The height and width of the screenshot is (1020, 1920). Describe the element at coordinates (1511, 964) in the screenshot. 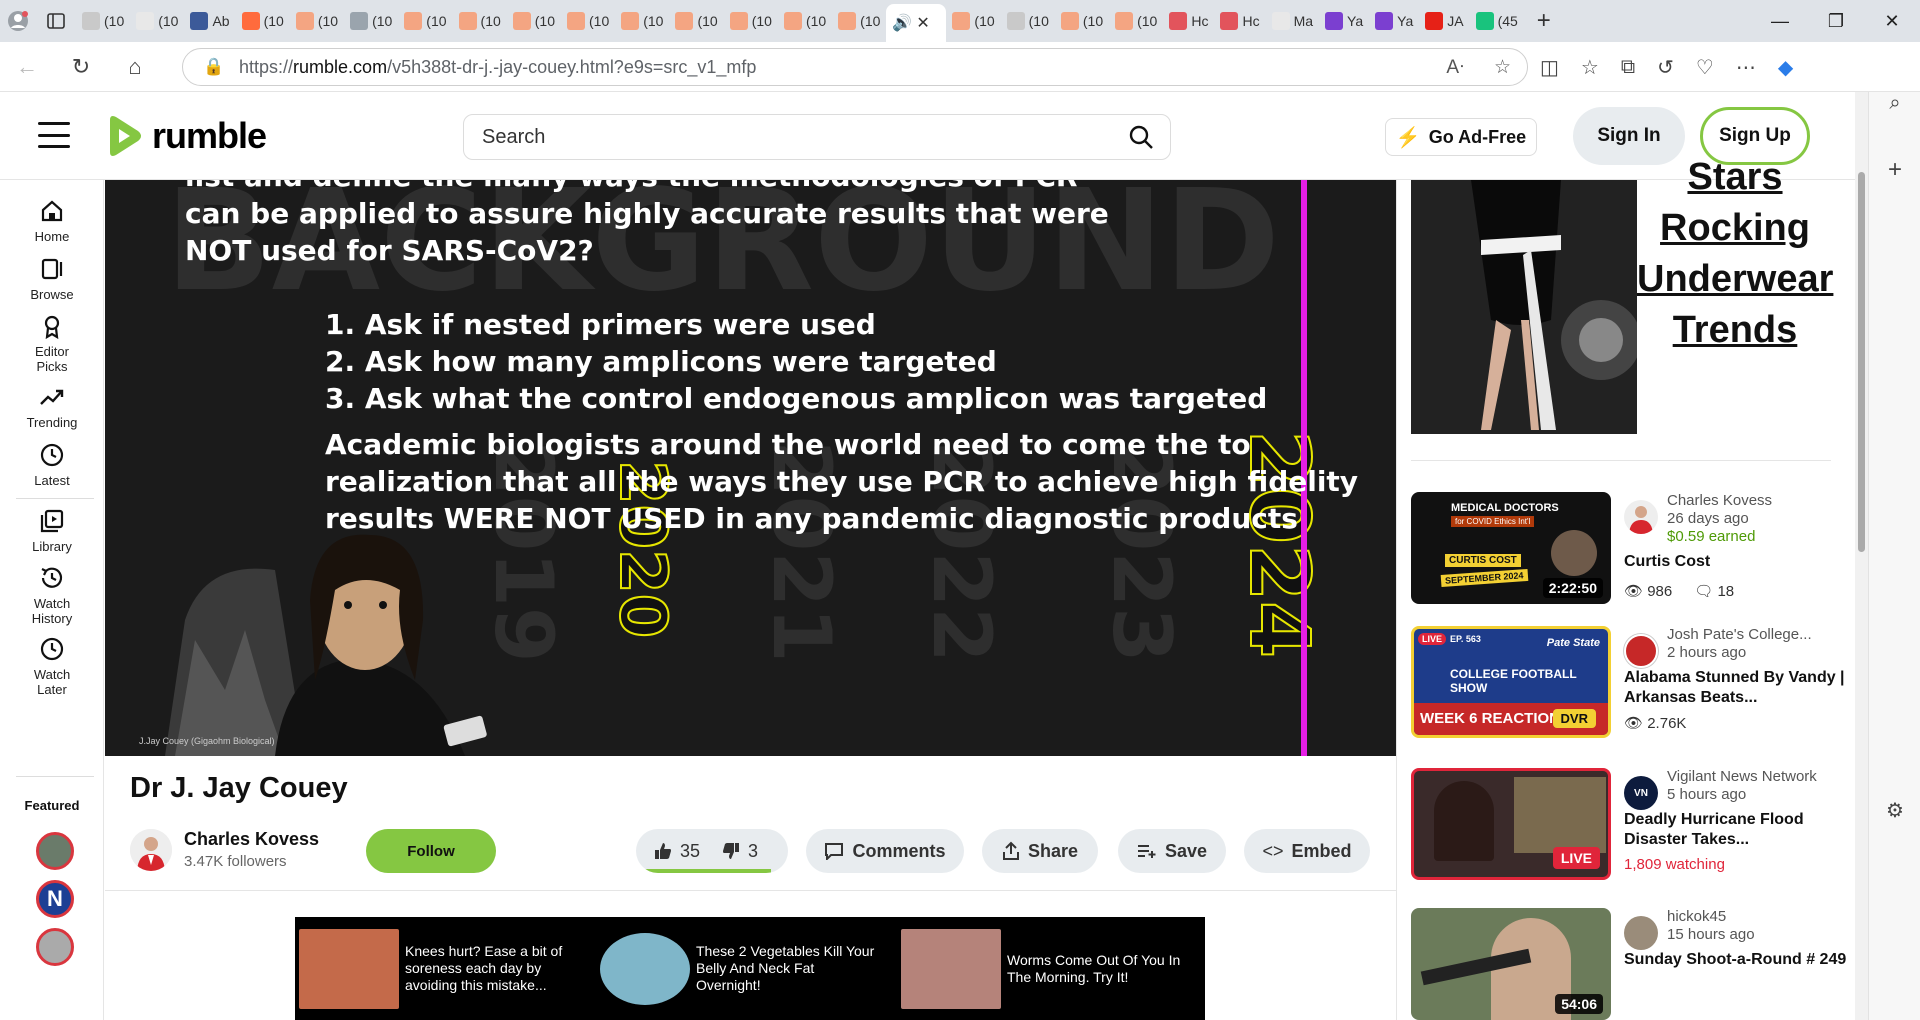

I see `video-thumbnail: 54:06` at that location.